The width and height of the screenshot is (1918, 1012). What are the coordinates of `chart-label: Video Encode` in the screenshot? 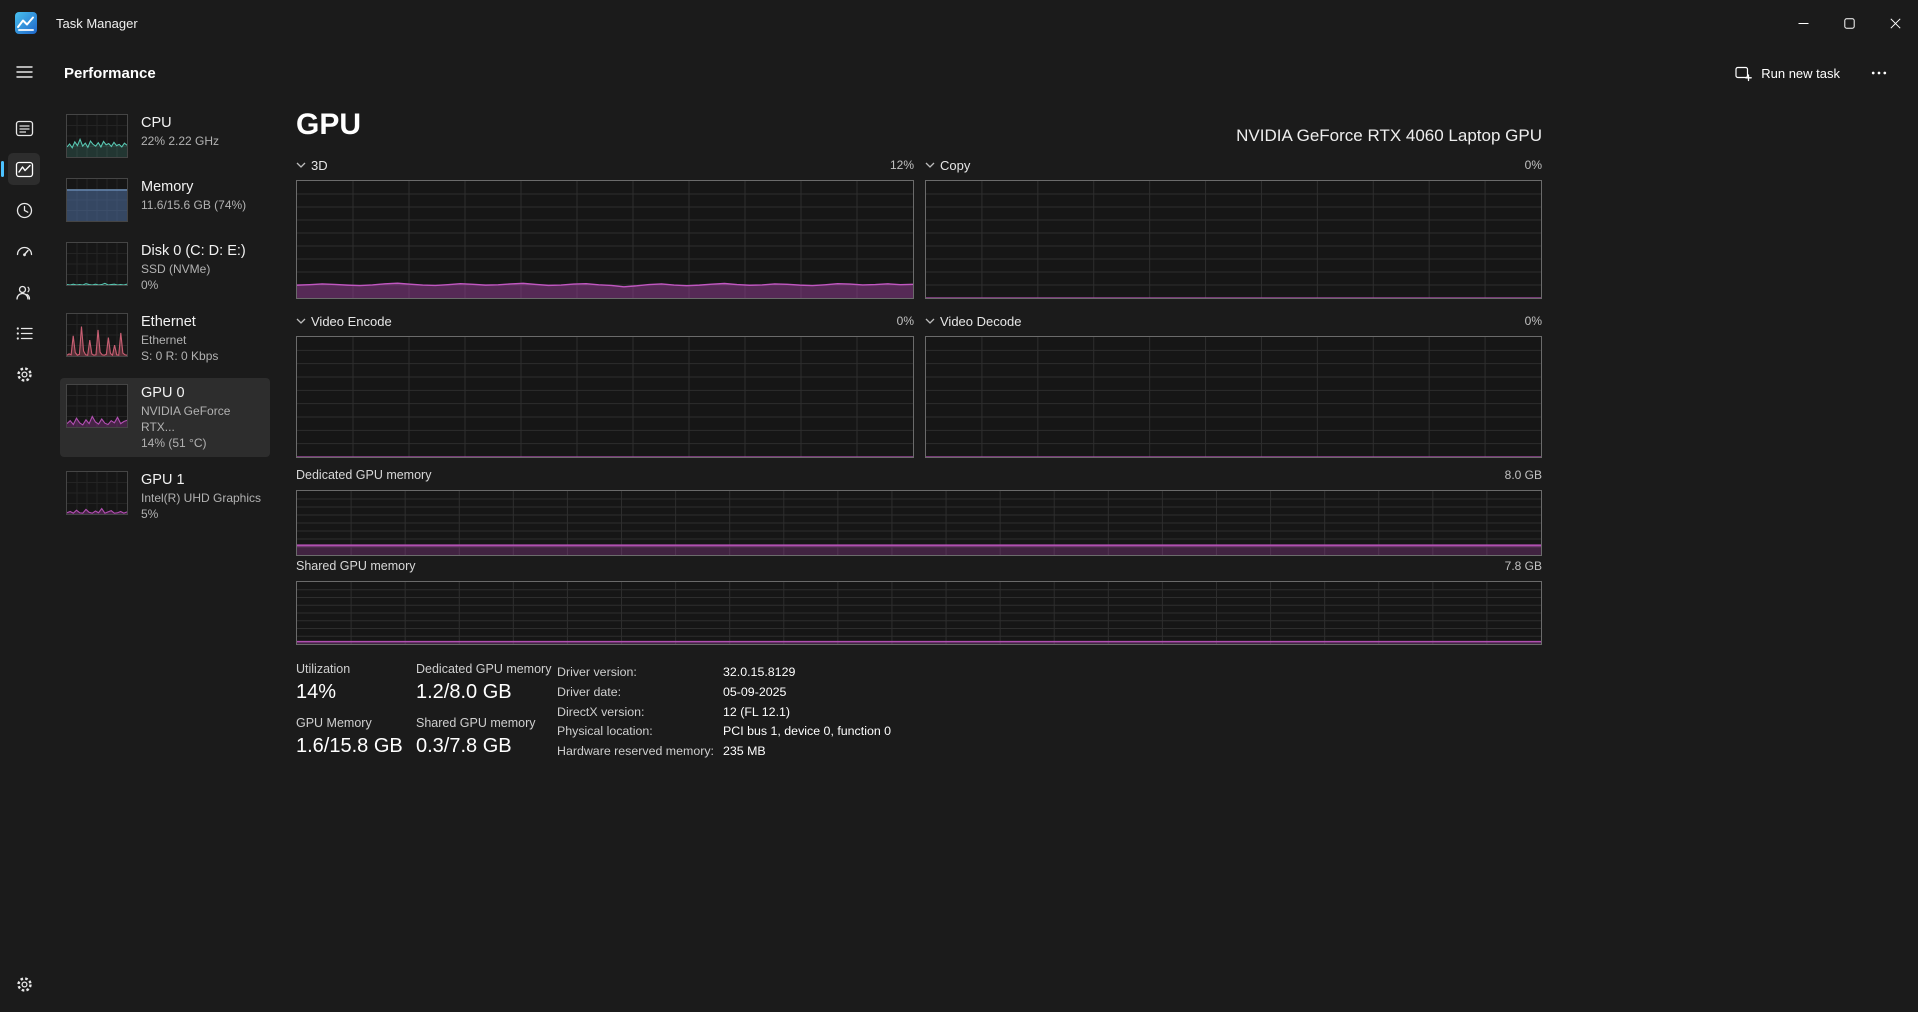 It's located at (351, 321).